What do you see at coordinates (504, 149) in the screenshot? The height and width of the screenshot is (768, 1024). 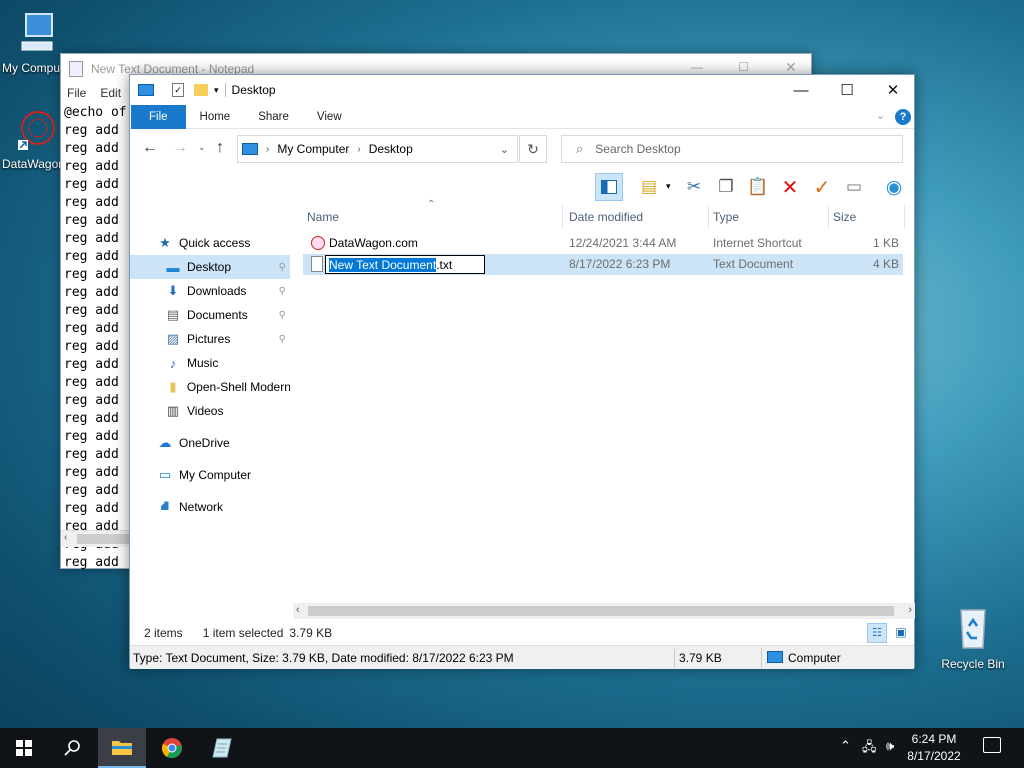 I see `address-dropdown-icon: ⌄` at bounding box center [504, 149].